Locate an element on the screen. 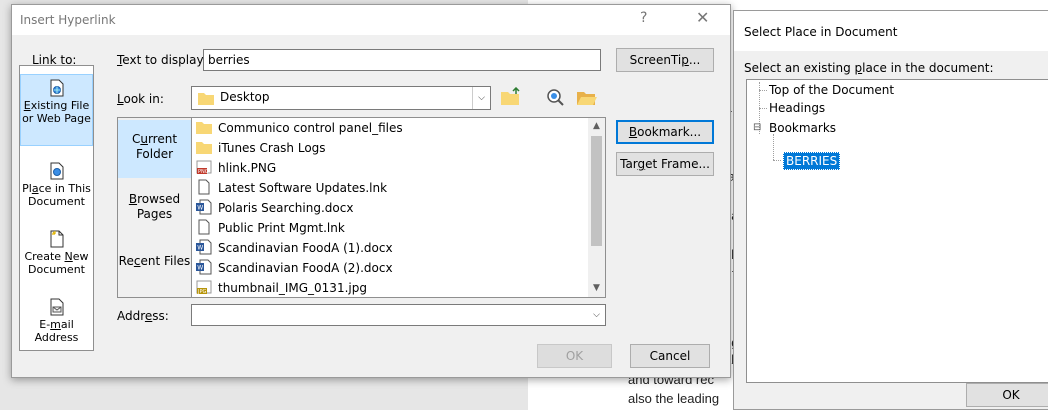  browse-web-button is located at coordinates (556, 98).